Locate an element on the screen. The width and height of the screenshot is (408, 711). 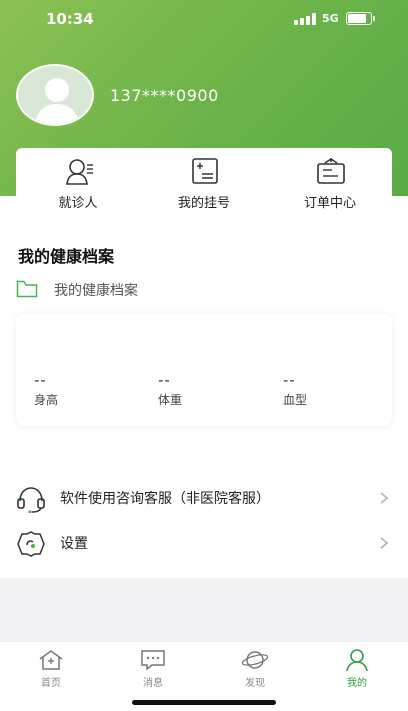
network-type: 5G is located at coordinates (330, 18).